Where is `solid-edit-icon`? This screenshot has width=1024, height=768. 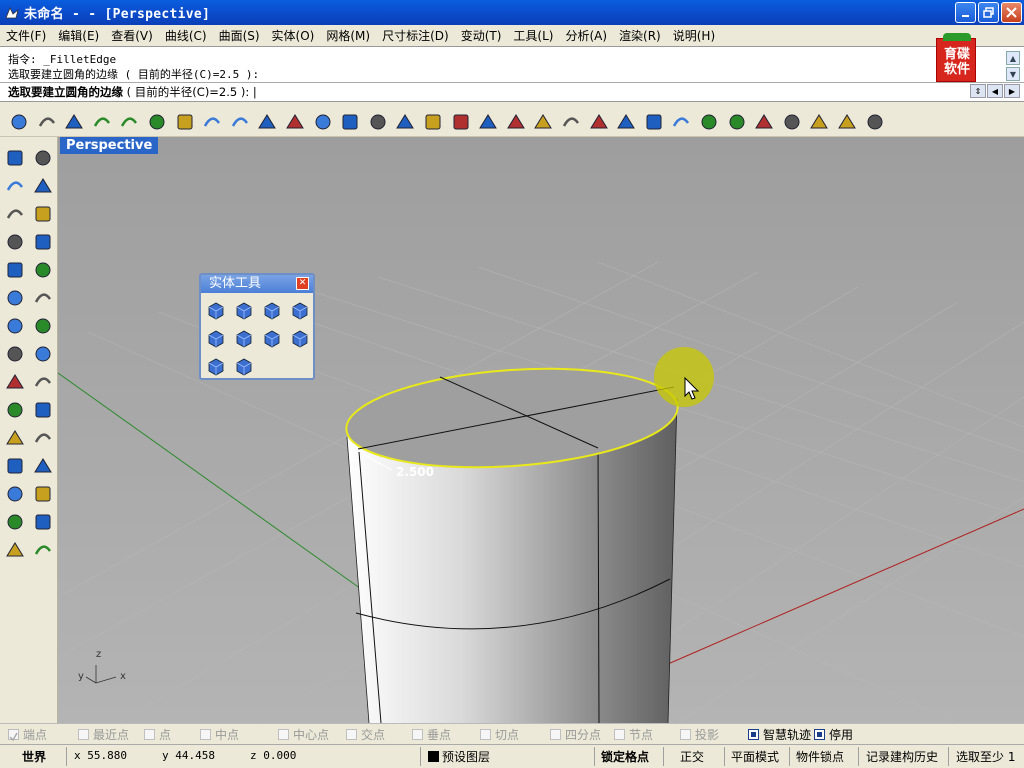
solid-edit-icon is located at coordinates (244, 366).